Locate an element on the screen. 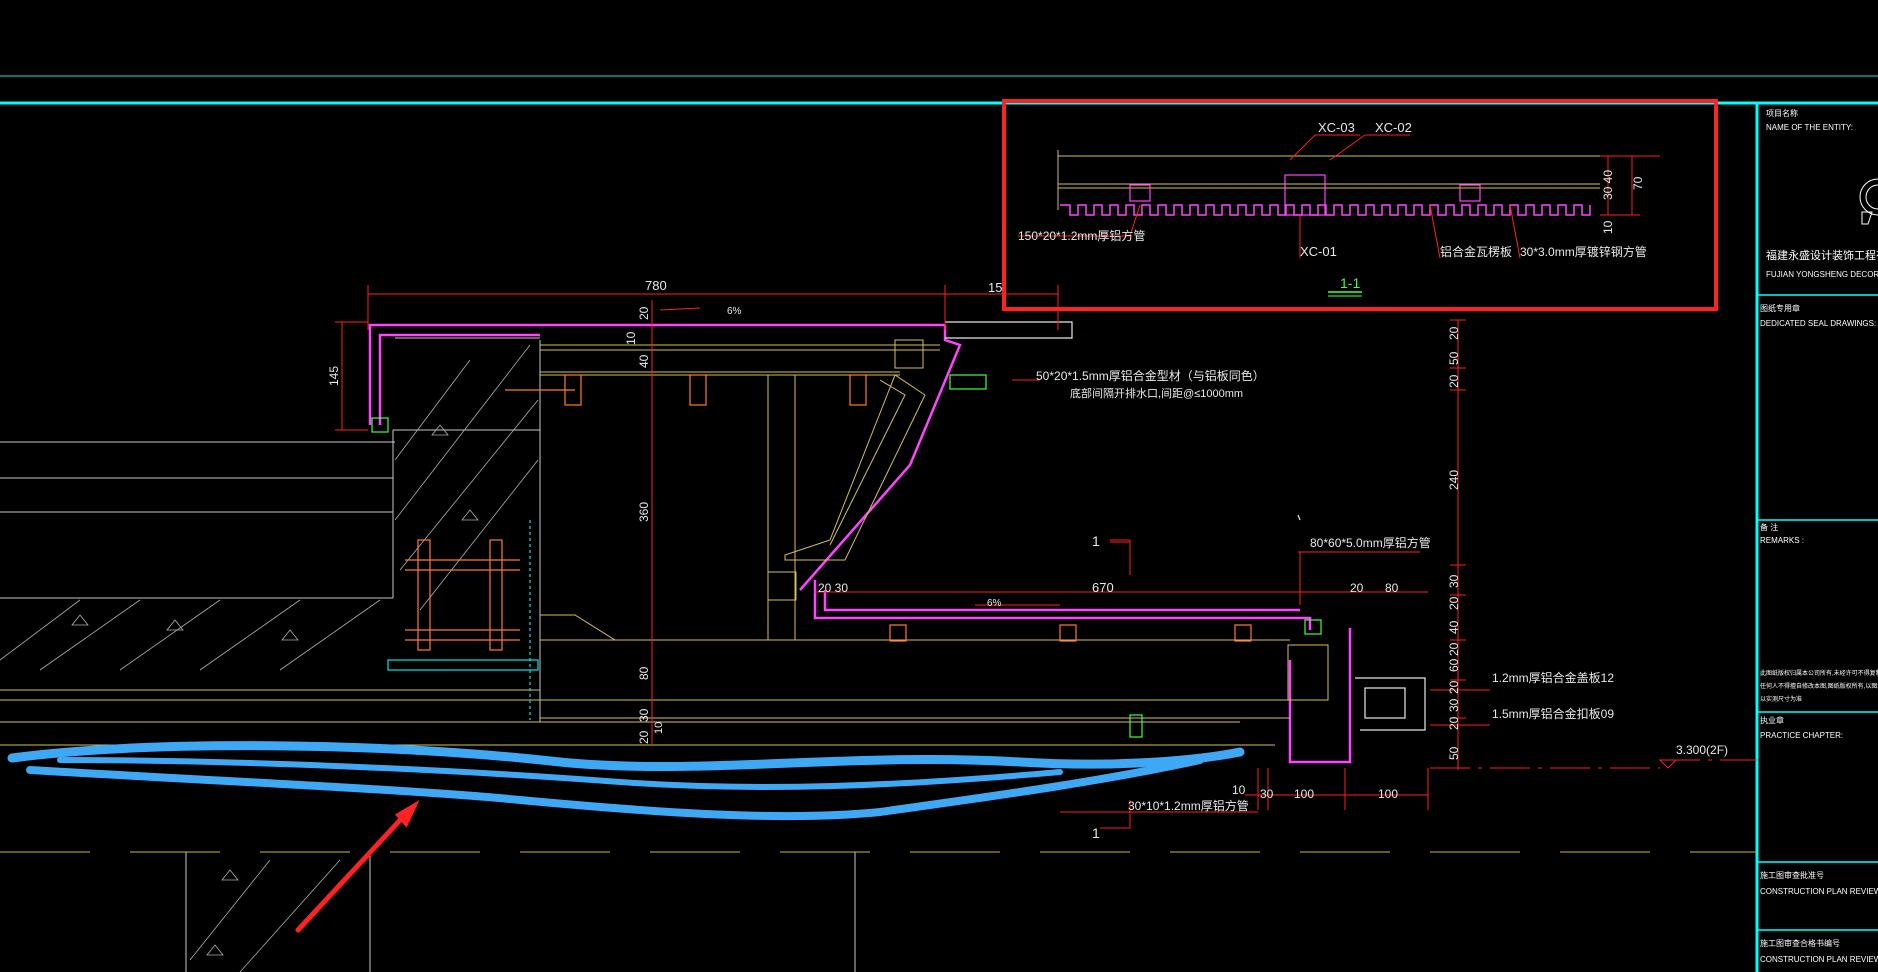 The width and height of the screenshot is (1878, 972). tb-note-1: 此图纸版权归属本公司所有,未经许可不得复制或用于他 is located at coordinates (1819, 673).